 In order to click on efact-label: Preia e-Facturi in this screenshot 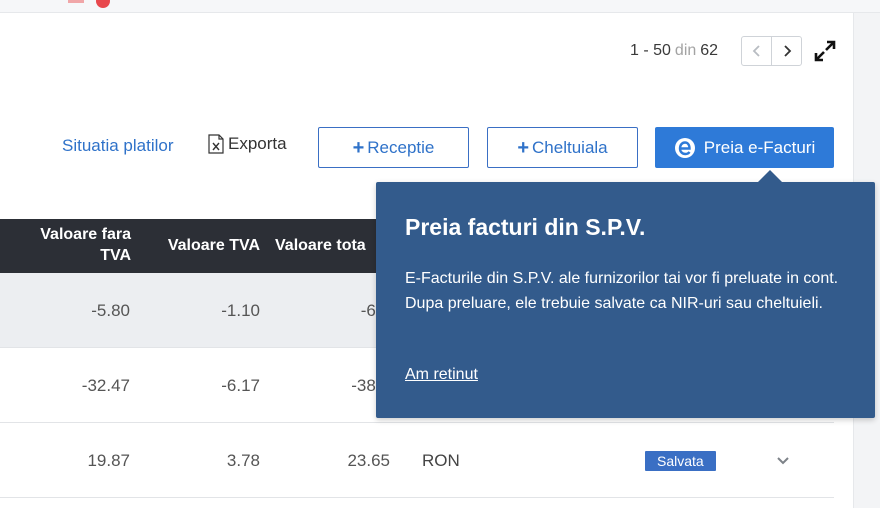, I will do `click(759, 147)`.